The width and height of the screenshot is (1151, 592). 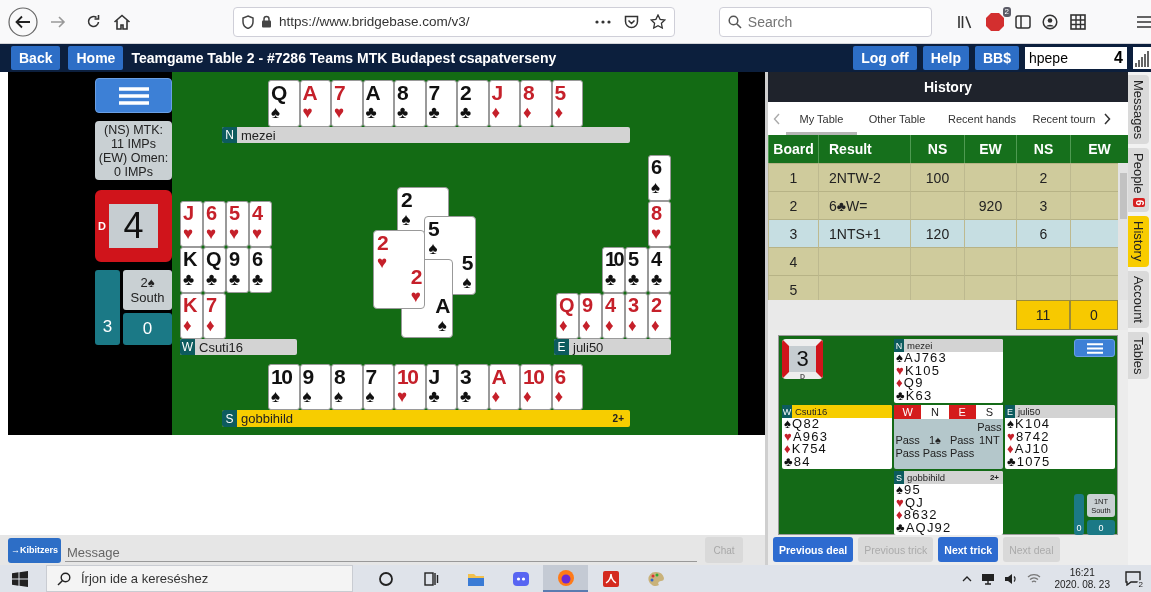 What do you see at coordinates (122, 21) in the screenshot?
I see `home-icon` at bounding box center [122, 21].